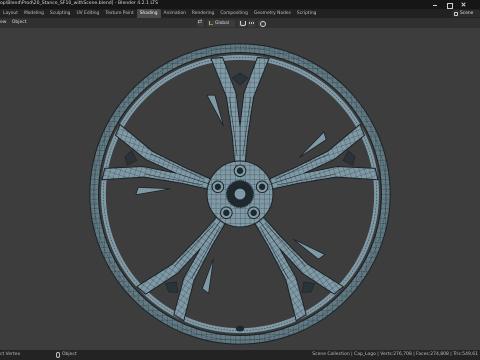 This screenshot has height=360, width=480. I want to click on snap-magnet-icon, so click(242, 23).